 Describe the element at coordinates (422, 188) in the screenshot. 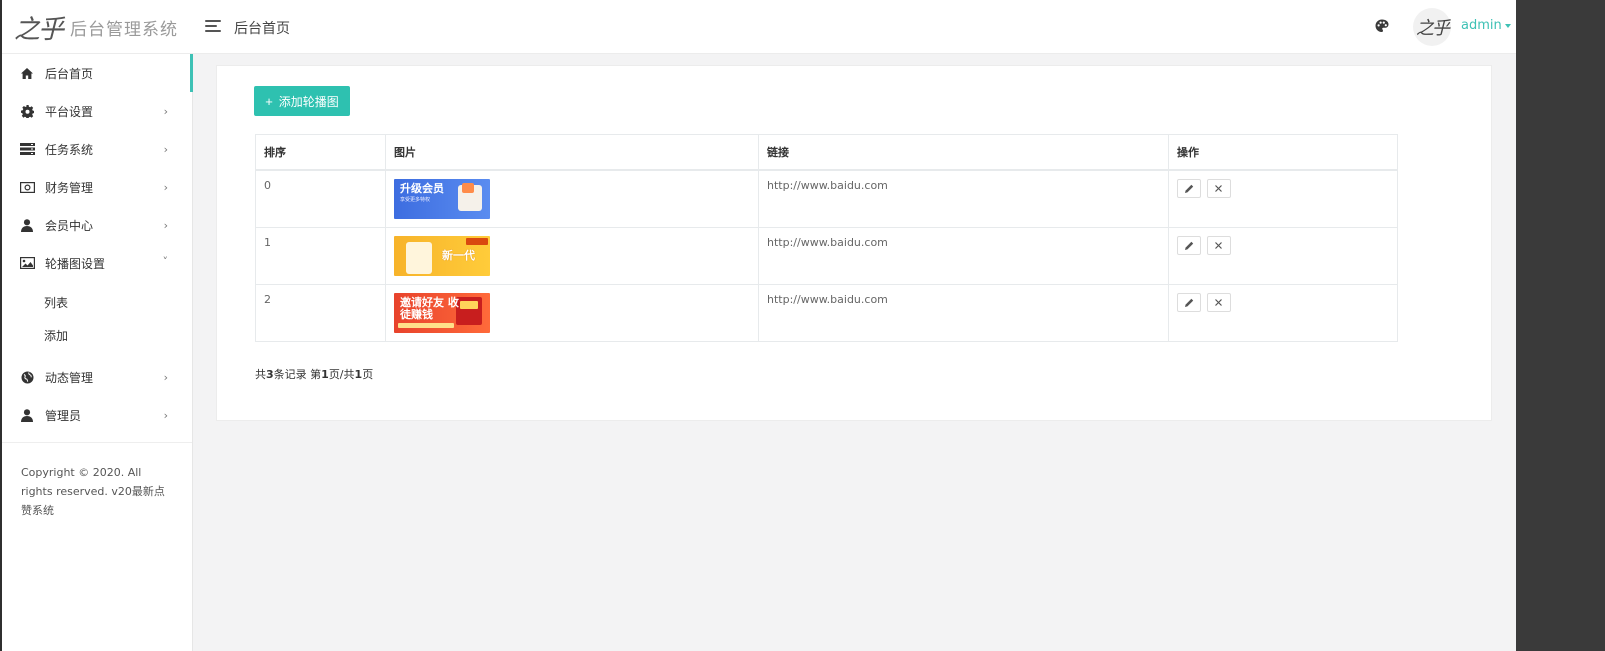

I see `banner-title: 升级会员` at that location.